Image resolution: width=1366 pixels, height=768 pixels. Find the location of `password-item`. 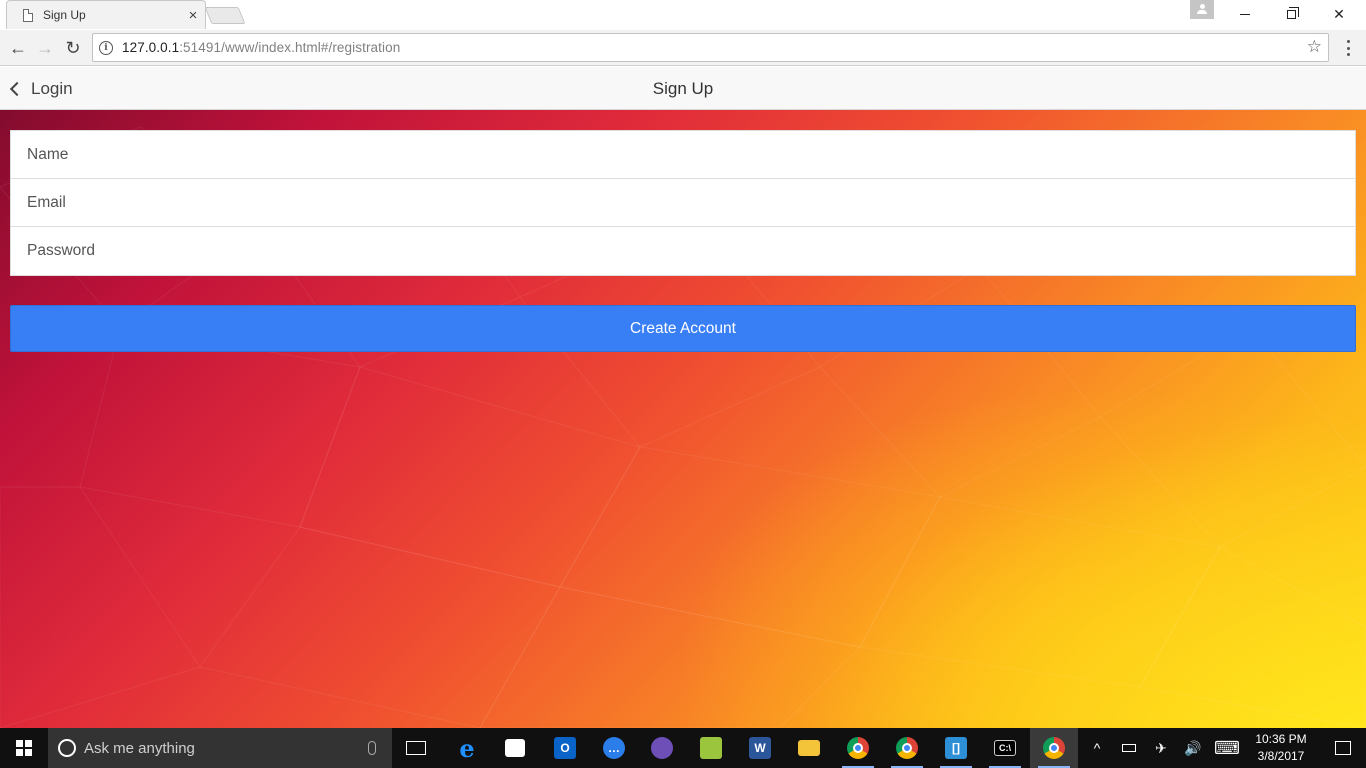

password-item is located at coordinates (683, 251).